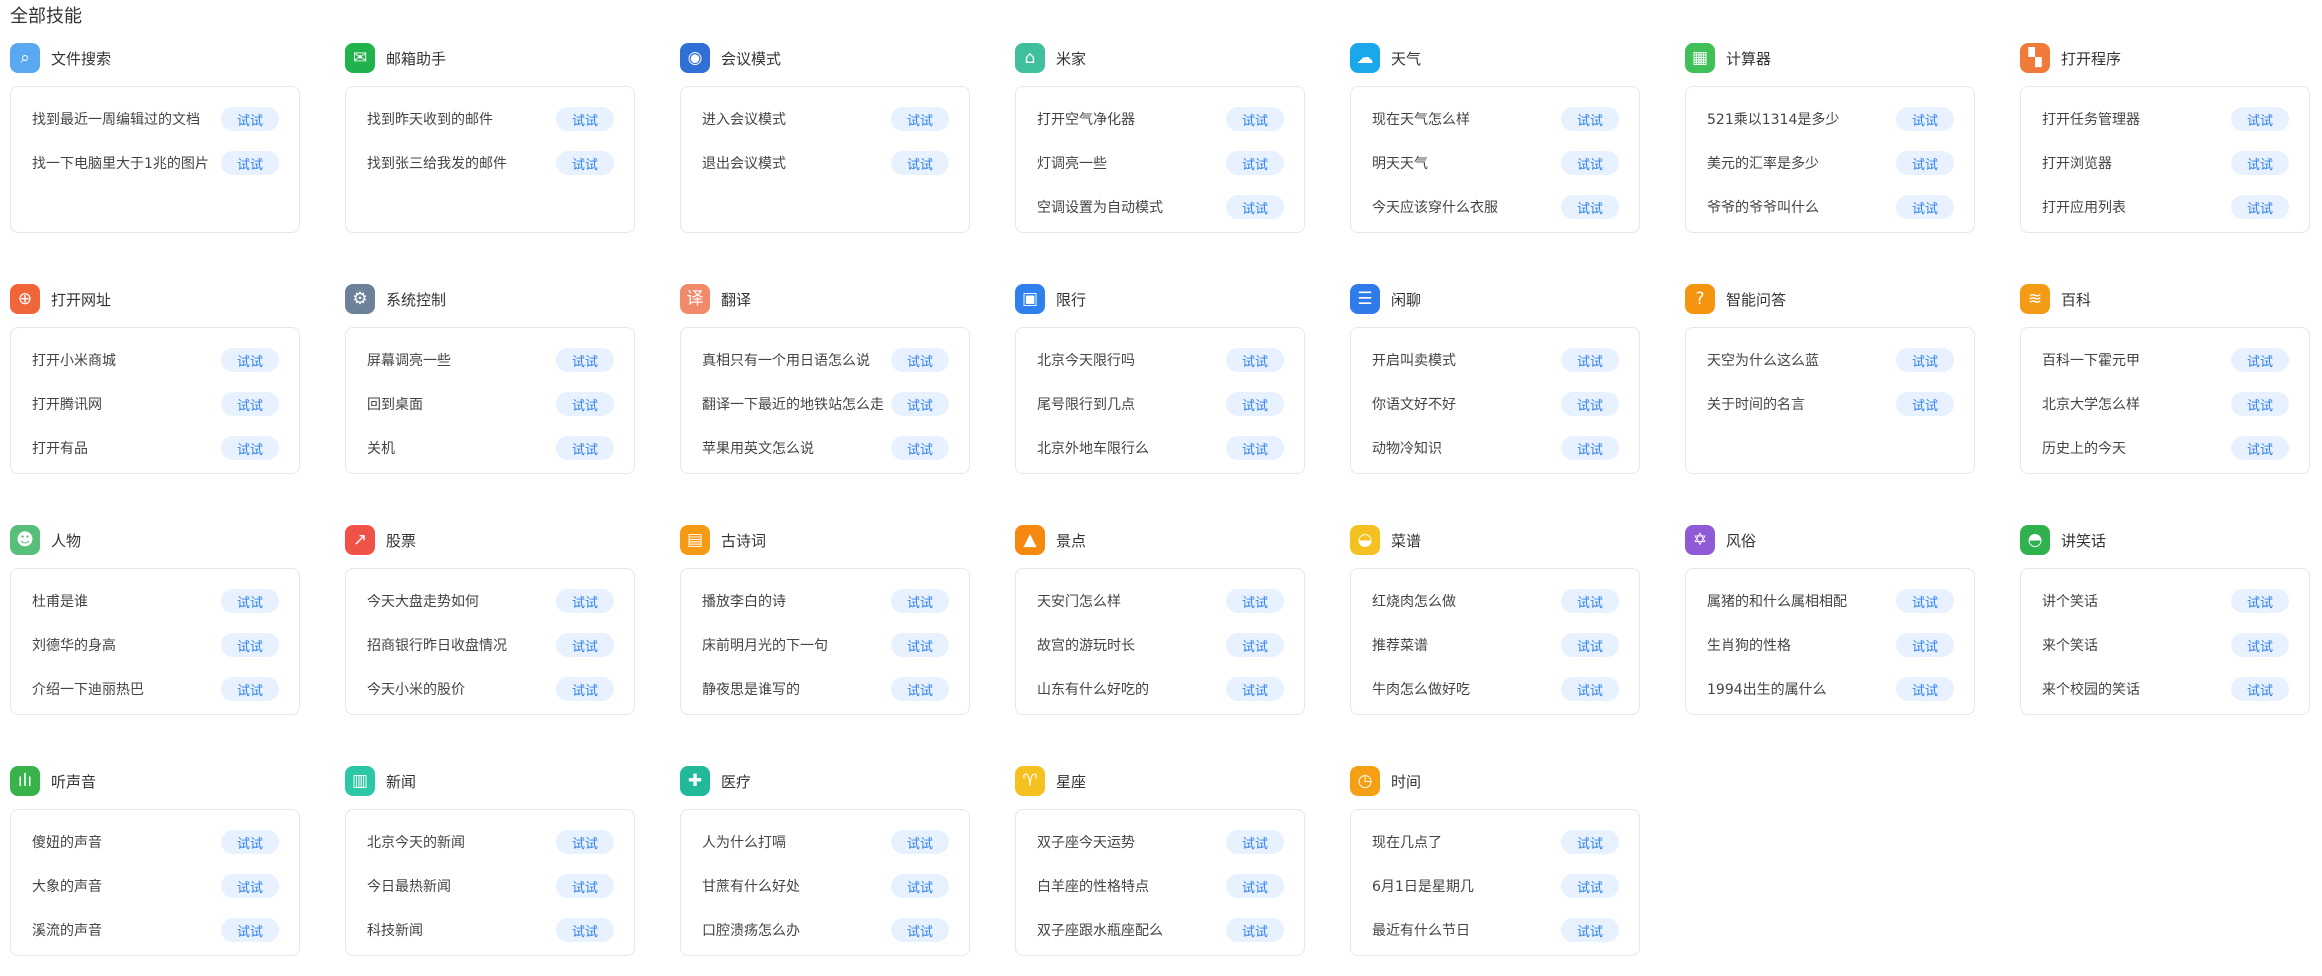 The width and height of the screenshot is (2322, 976). What do you see at coordinates (490, 299) in the screenshot?
I see `skill-header: ⚙ 系统控制` at bounding box center [490, 299].